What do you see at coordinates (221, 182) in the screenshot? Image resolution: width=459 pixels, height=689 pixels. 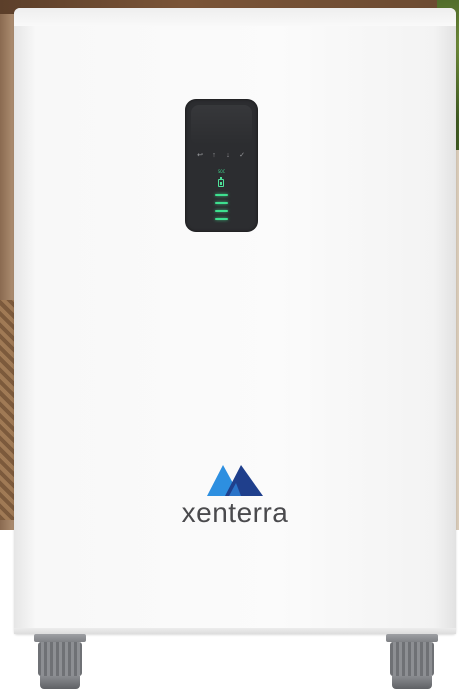 I see `battery-icon` at bounding box center [221, 182].